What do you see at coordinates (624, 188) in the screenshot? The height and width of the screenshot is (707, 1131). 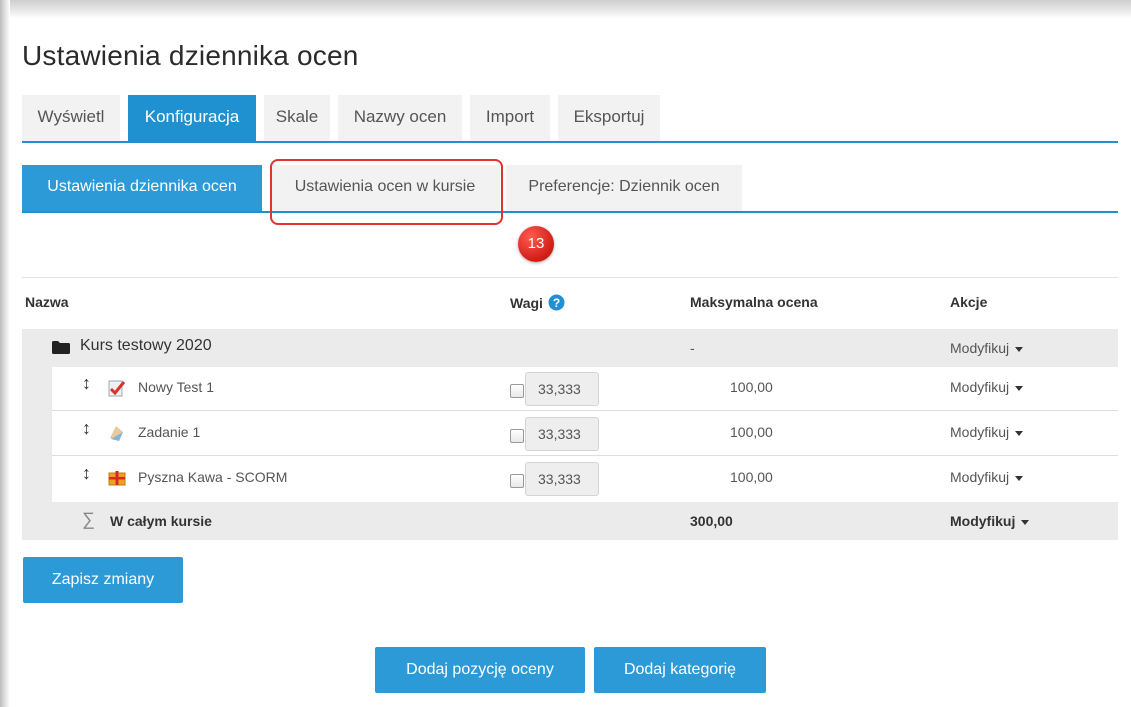 I see `subtab-preferencje-dziennik-ocen: Preferencje: Dziennik ocen` at bounding box center [624, 188].